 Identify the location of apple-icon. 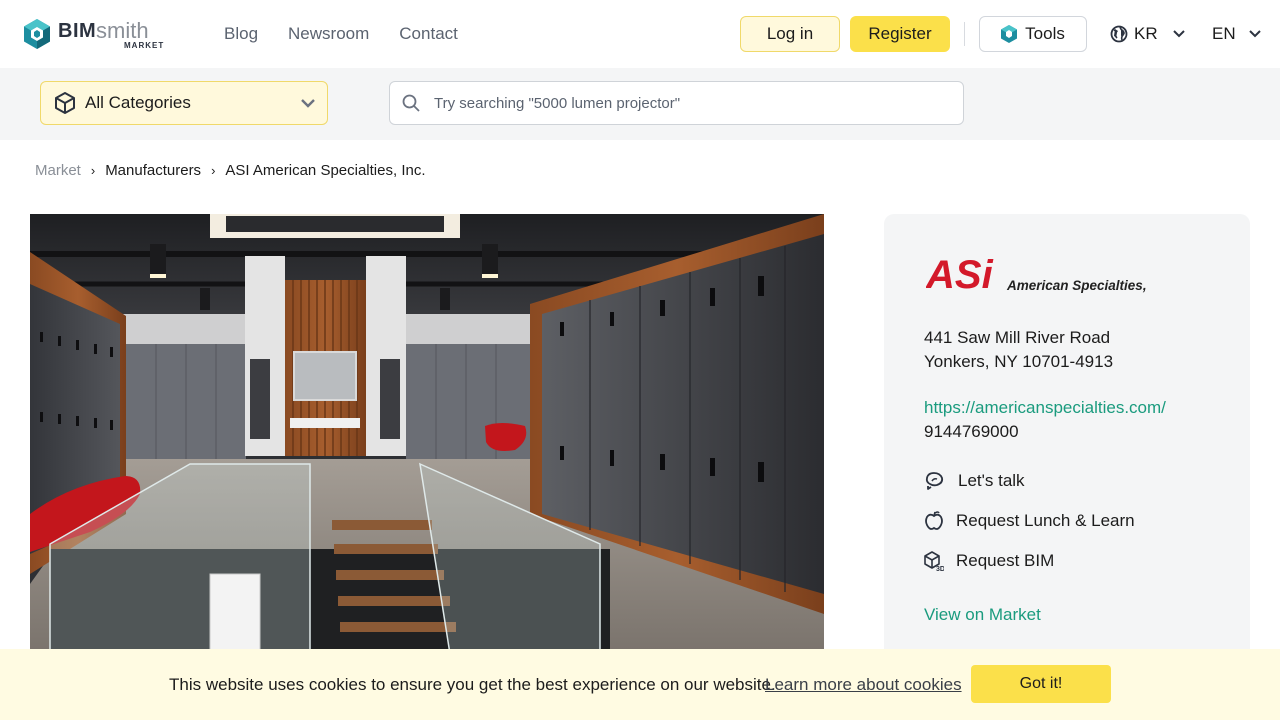
(934, 520).